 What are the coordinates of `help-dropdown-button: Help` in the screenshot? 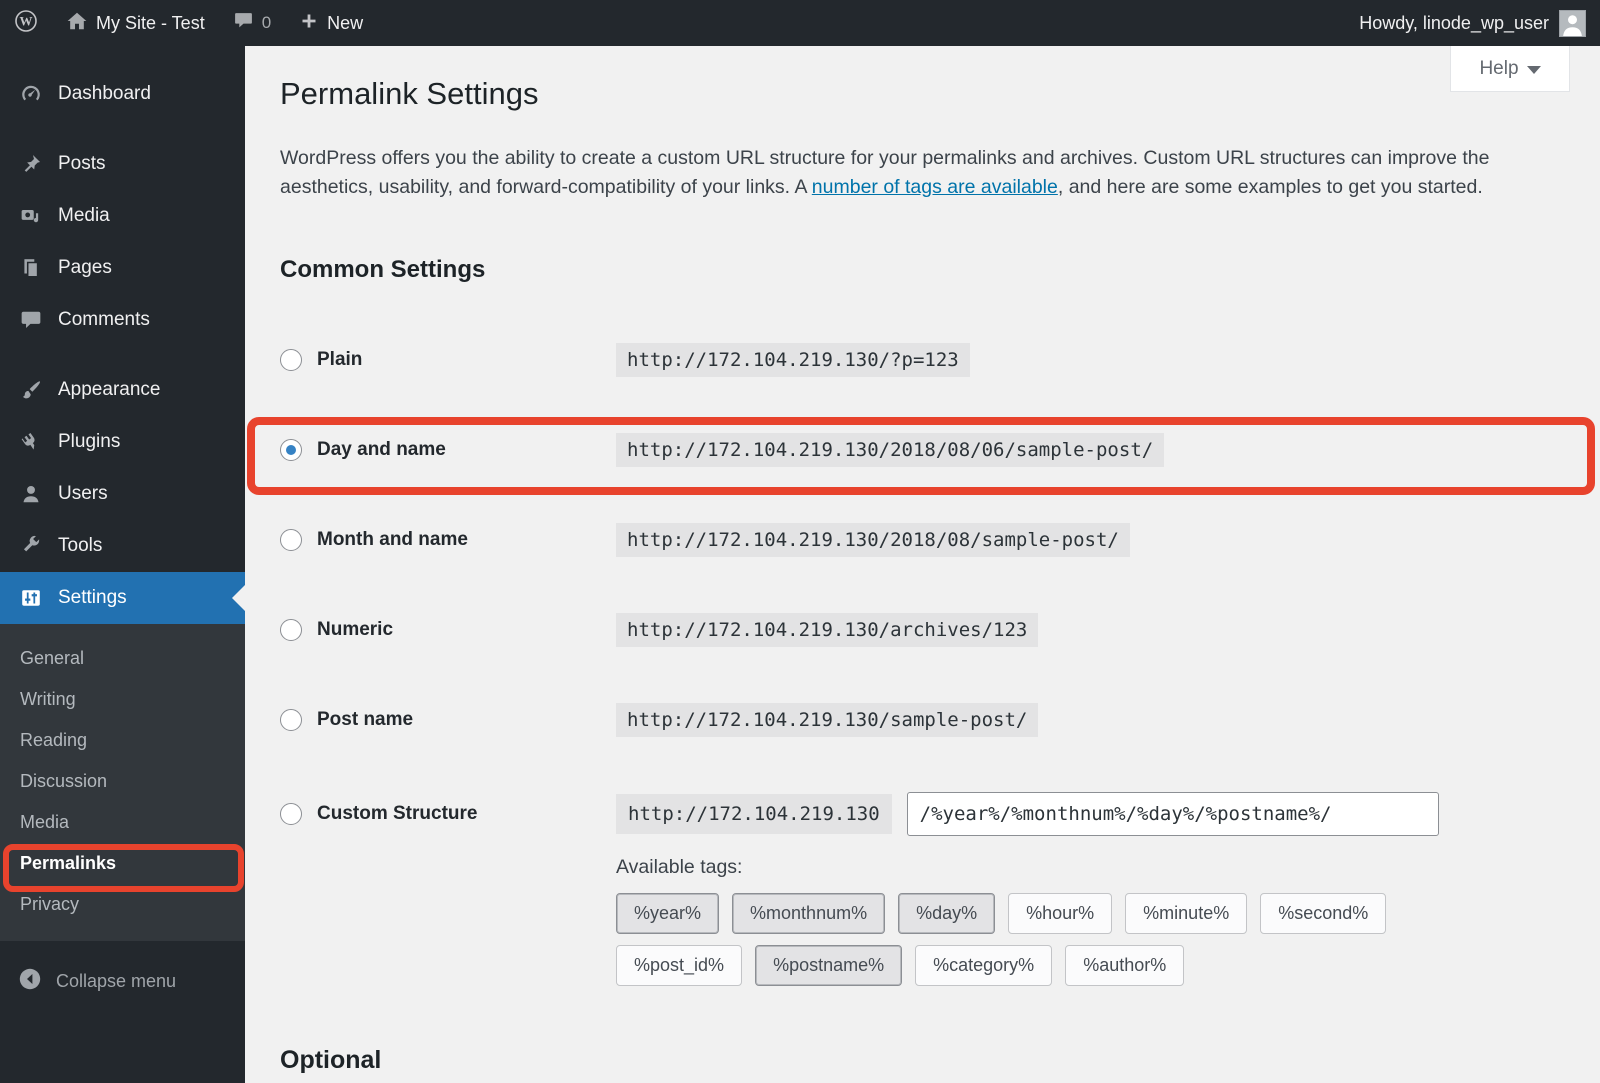 It's located at (1510, 69).